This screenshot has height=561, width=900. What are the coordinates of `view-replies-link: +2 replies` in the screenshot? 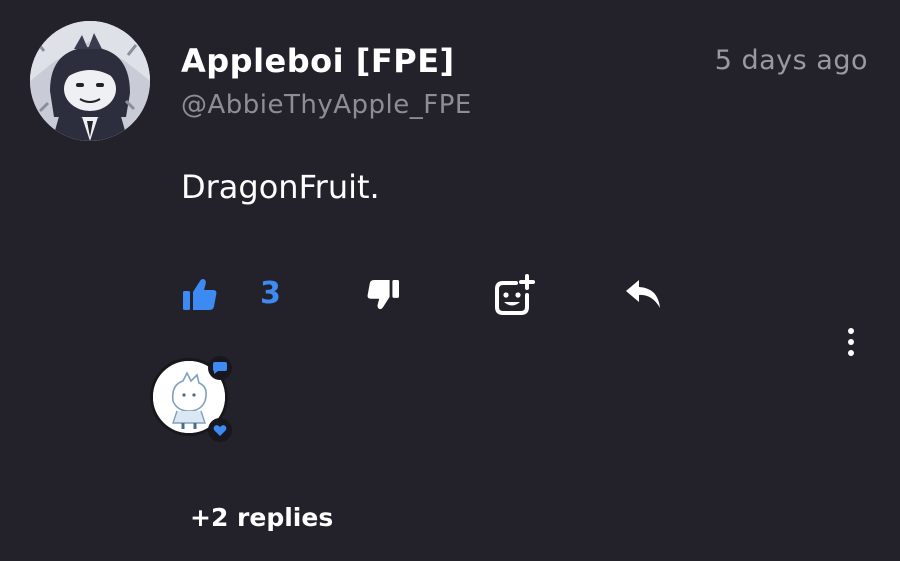 It's located at (261, 517).